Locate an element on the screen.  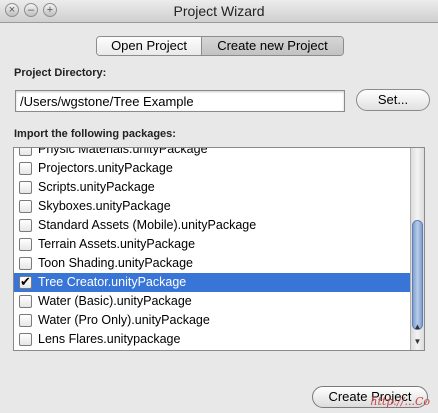
package-row: Water (Basic).unityPackage is located at coordinates (212, 301).